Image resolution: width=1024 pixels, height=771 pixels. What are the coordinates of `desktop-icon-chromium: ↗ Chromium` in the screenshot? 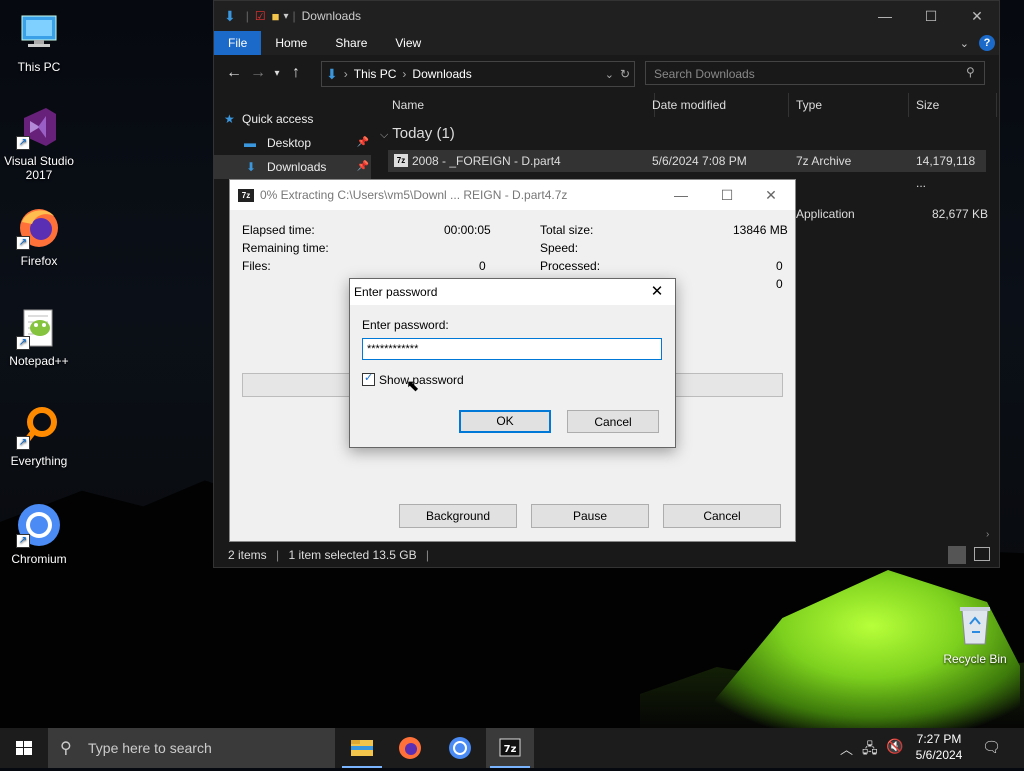 It's located at (39, 534).